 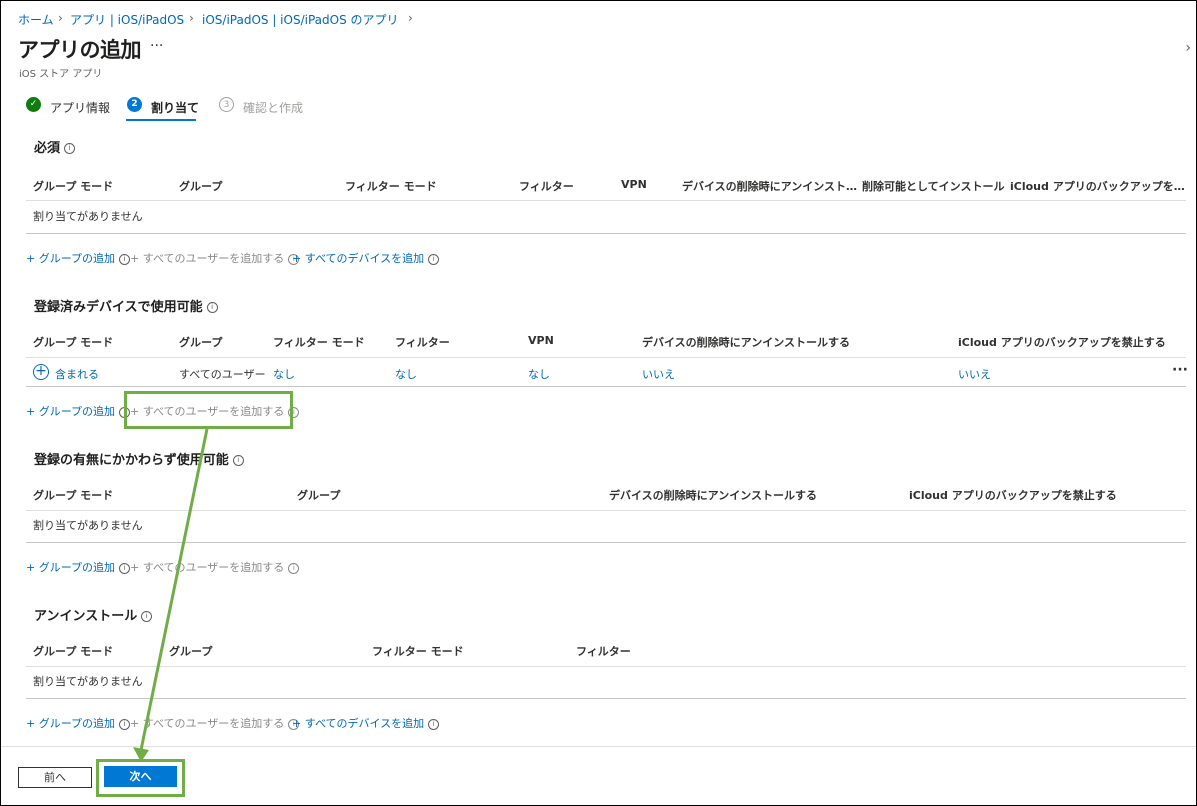 What do you see at coordinates (141, 754) in the screenshot?
I see `arrow-head` at bounding box center [141, 754].